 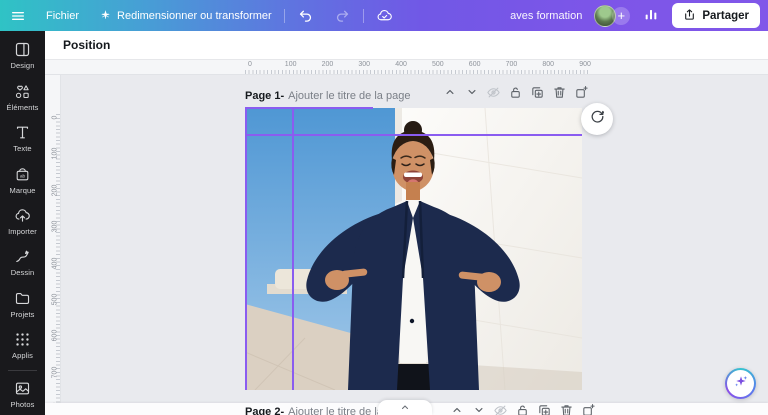 What do you see at coordinates (349, 96) in the screenshot?
I see `page1-title-placeholder: Ajouter le titre de la page` at bounding box center [349, 96].